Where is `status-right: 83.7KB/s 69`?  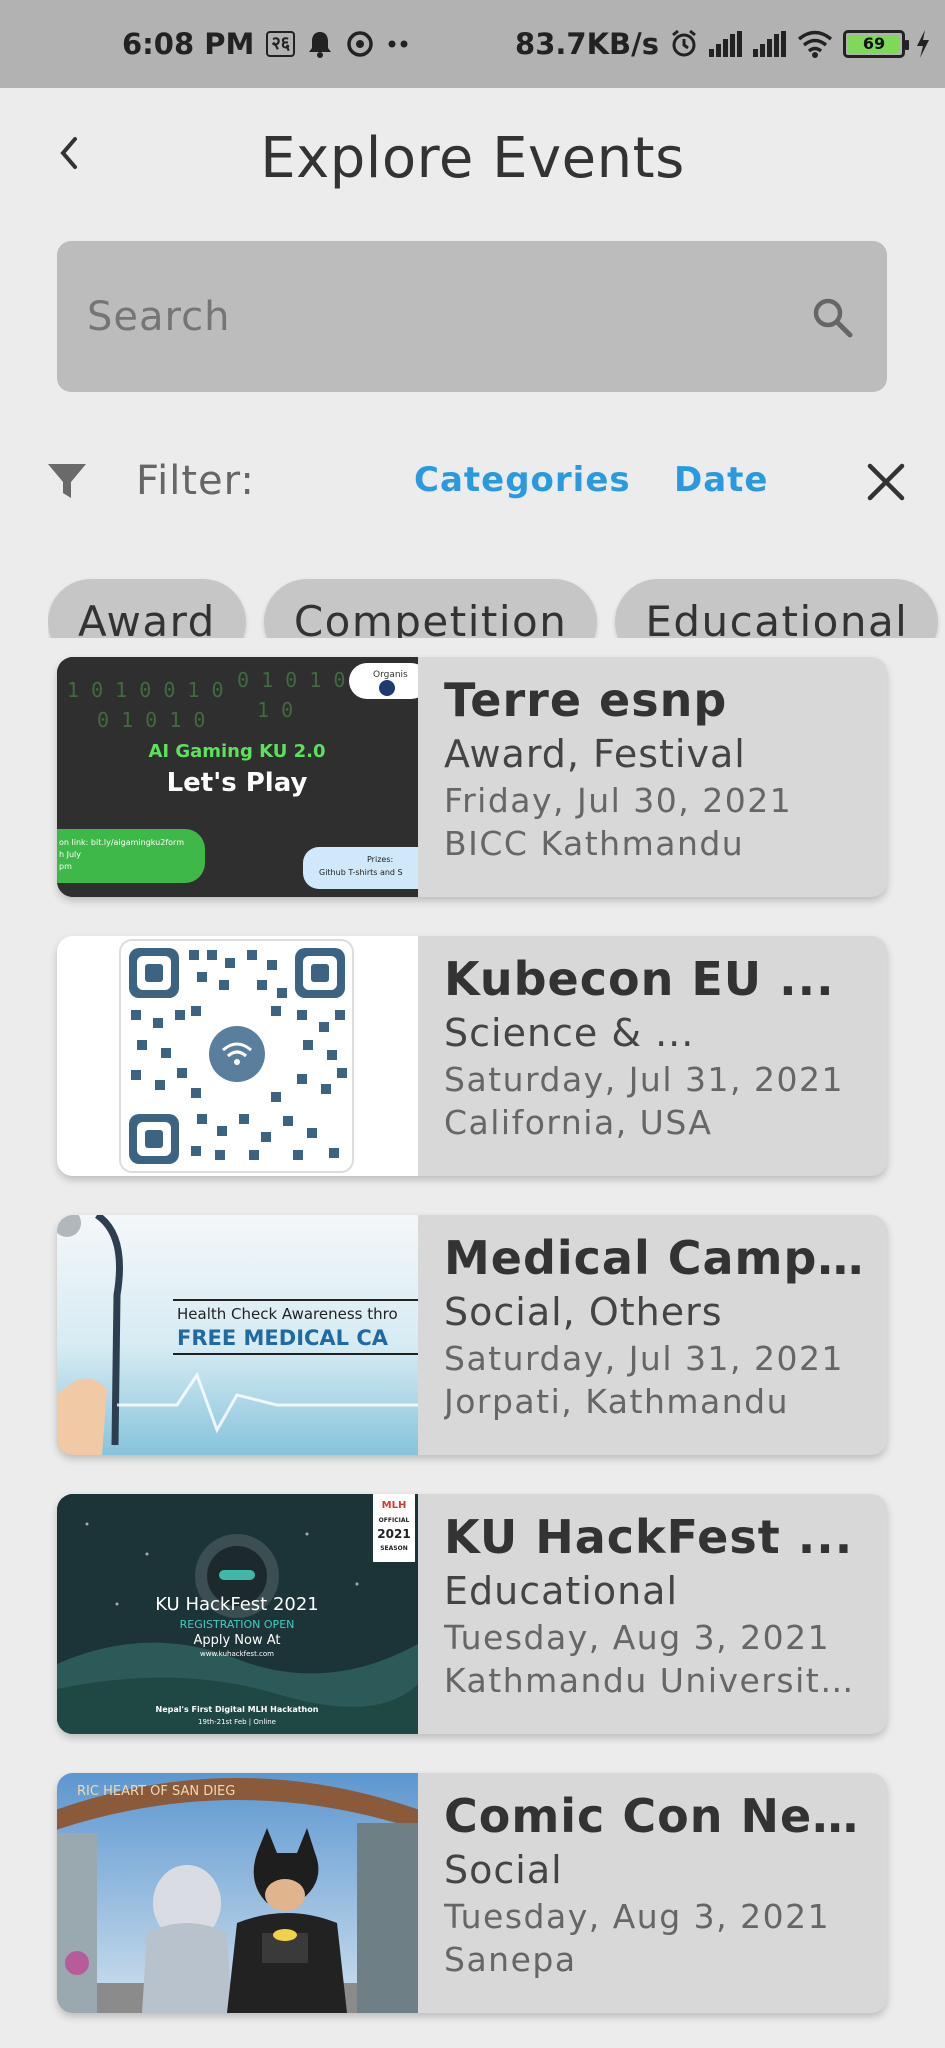
status-right: 83.7KB/s 69 is located at coordinates (723, 44).